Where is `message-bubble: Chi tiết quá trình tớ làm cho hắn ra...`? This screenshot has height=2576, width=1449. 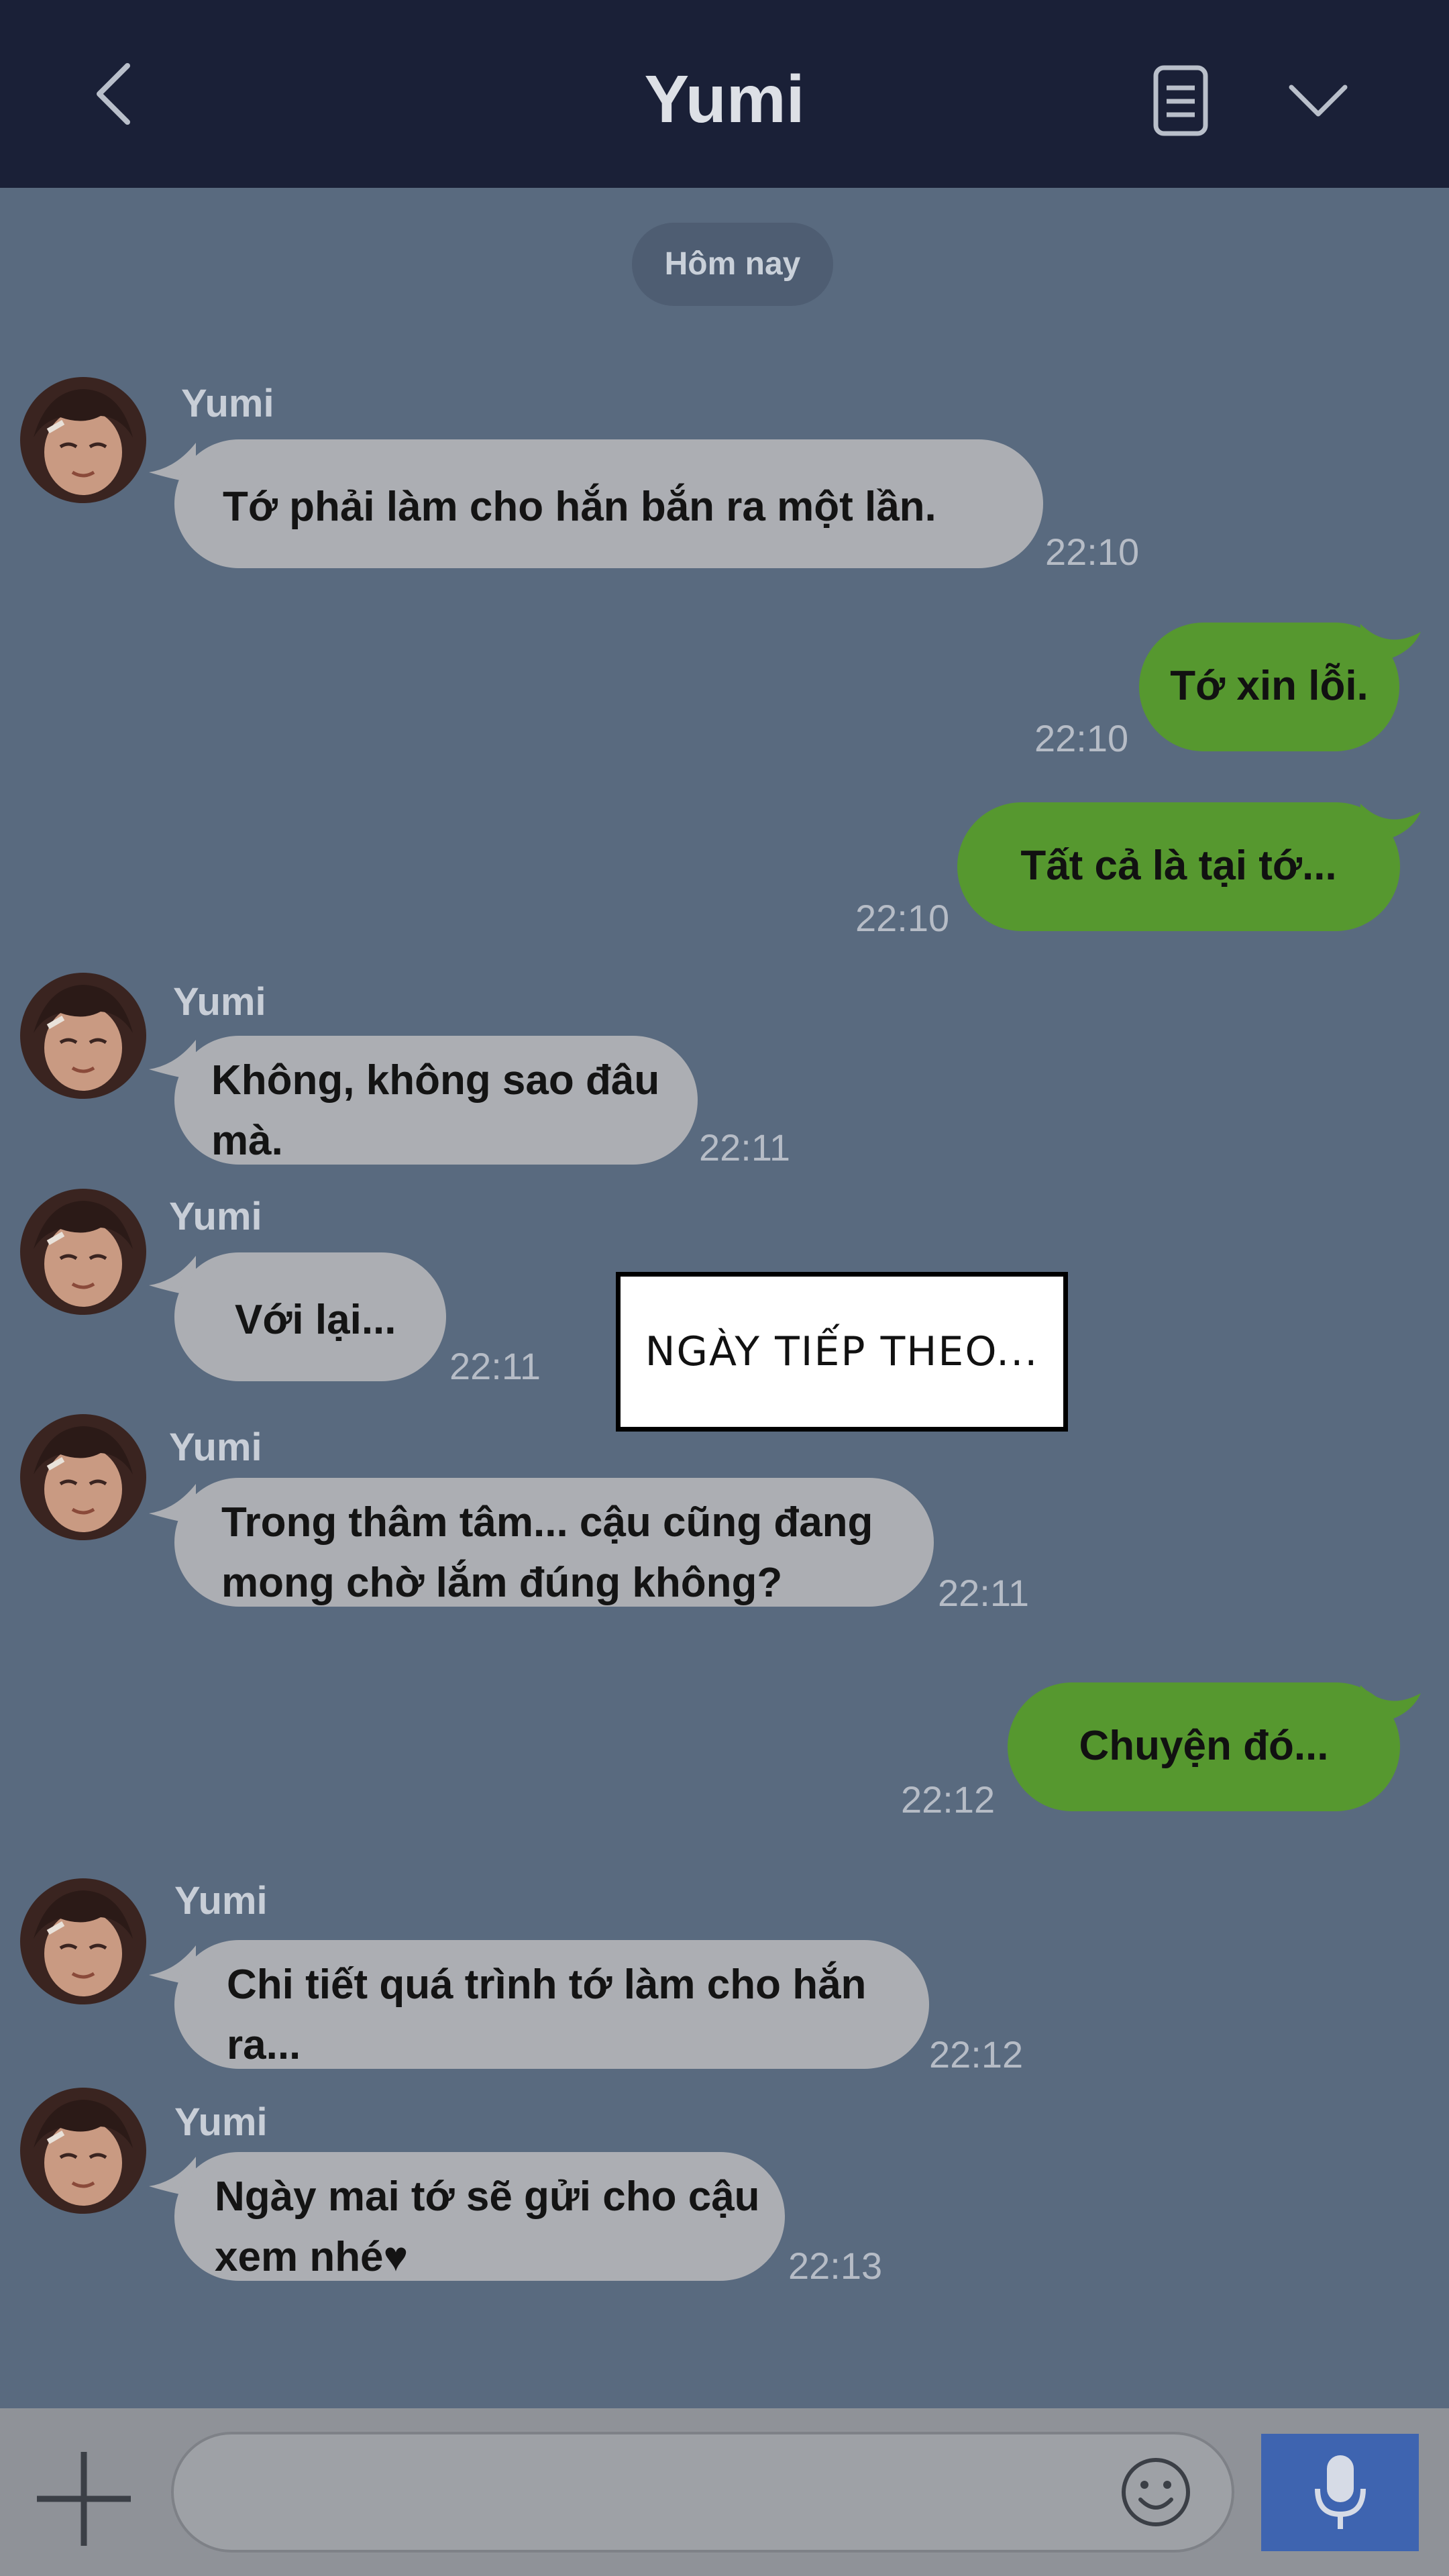 message-bubble: Chi tiết quá trình tớ làm cho hắn ra... is located at coordinates (551, 2004).